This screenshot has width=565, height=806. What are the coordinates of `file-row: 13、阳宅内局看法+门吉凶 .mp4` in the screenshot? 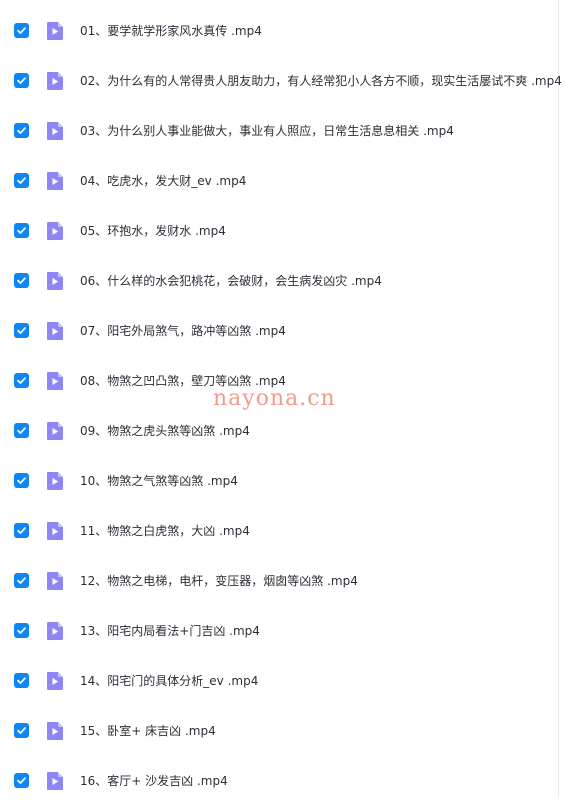 It's located at (279, 631).